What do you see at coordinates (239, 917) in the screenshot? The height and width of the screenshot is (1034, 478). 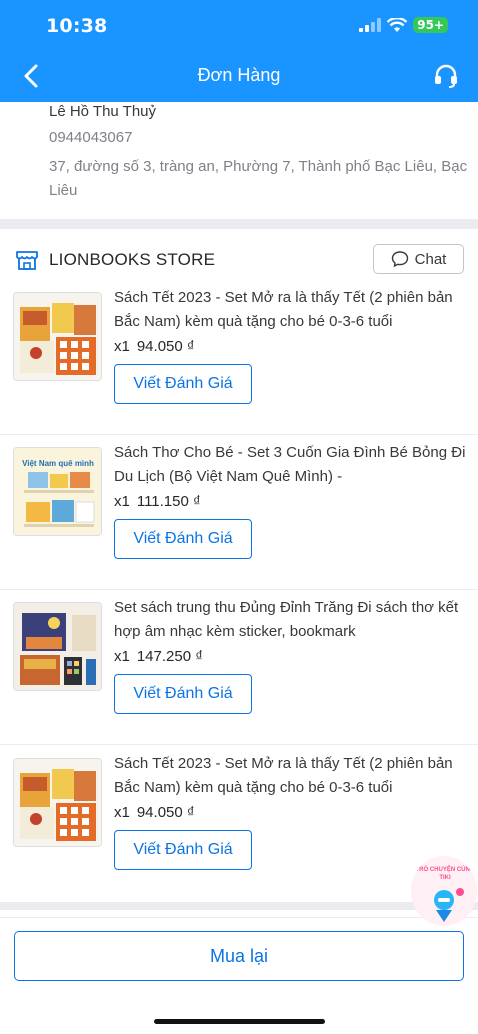 I see `footer-divider` at bounding box center [239, 917].